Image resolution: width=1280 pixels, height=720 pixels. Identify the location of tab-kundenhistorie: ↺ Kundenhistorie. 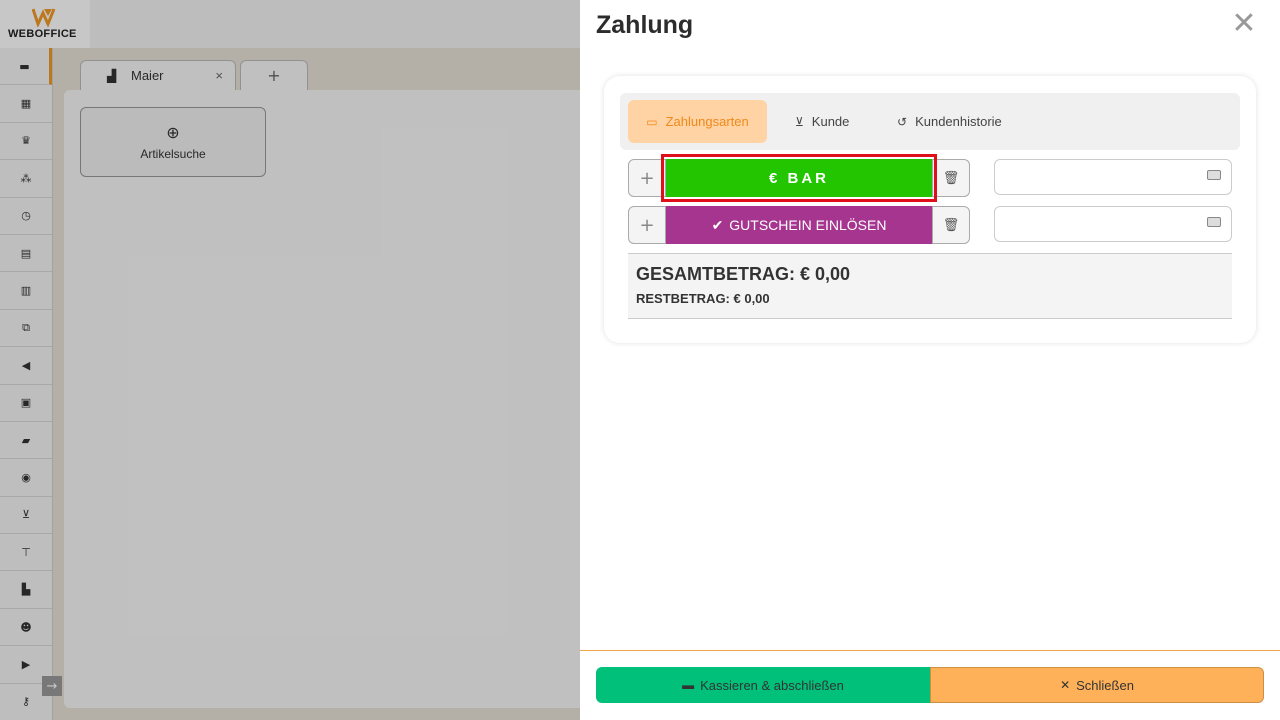
(949, 121).